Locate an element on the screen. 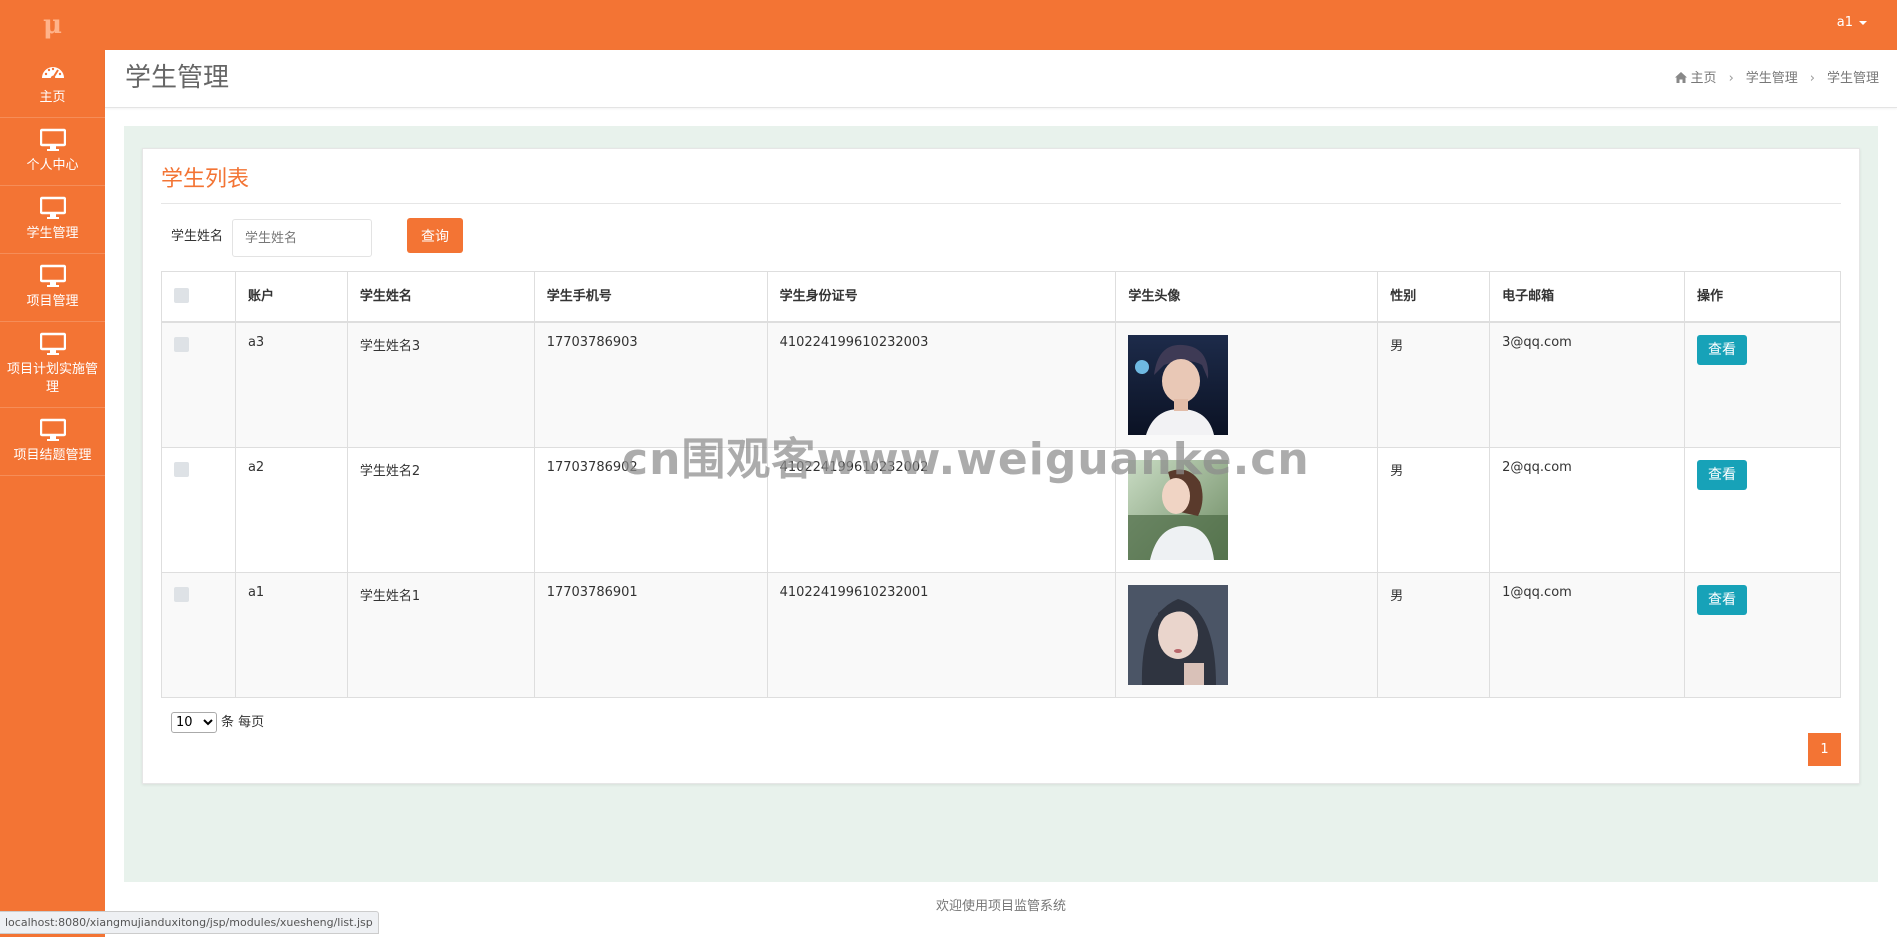  column-header-account: 账户 is located at coordinates (291, 297).